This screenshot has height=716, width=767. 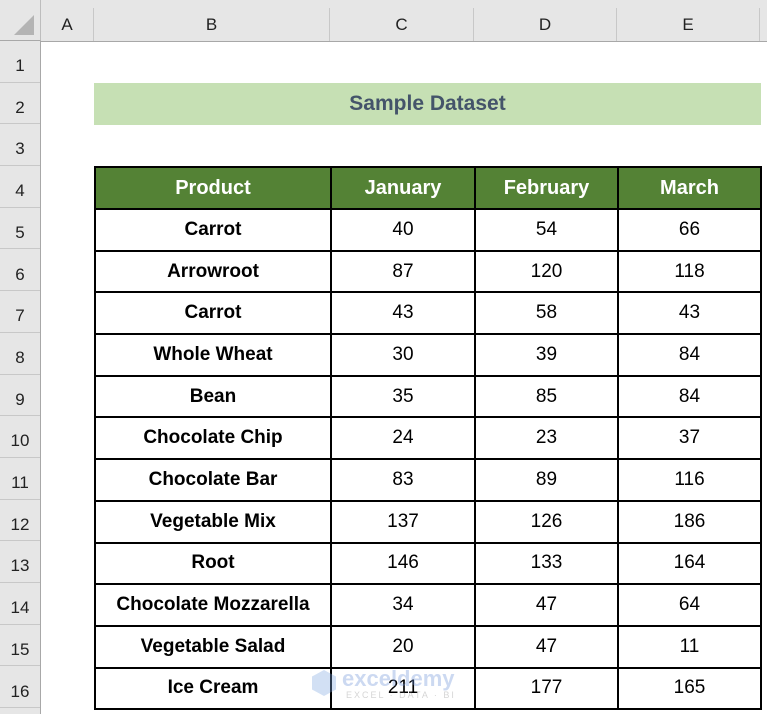 I want to click on table-row: Carrot 40 54 66, so click(x=428, y=230).